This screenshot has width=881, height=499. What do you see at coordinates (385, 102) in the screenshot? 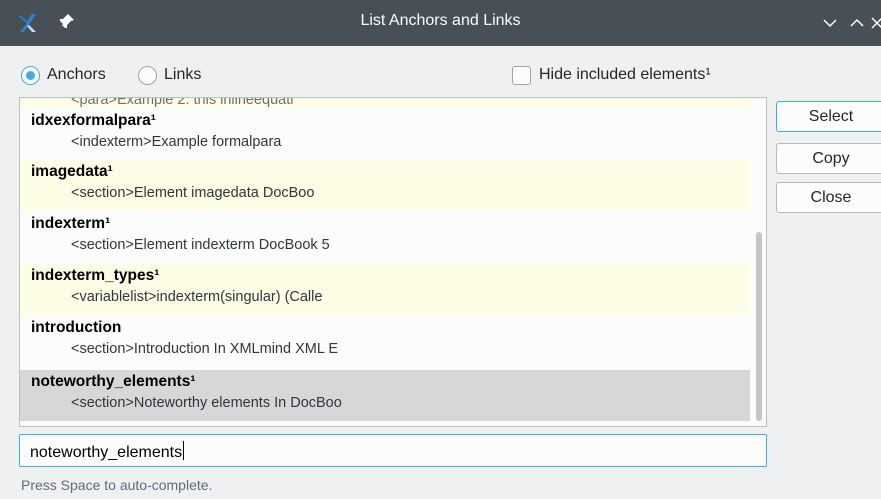
I see `list-item: <para>Example 2. this inlineequati` at bounding box center [385, 102].